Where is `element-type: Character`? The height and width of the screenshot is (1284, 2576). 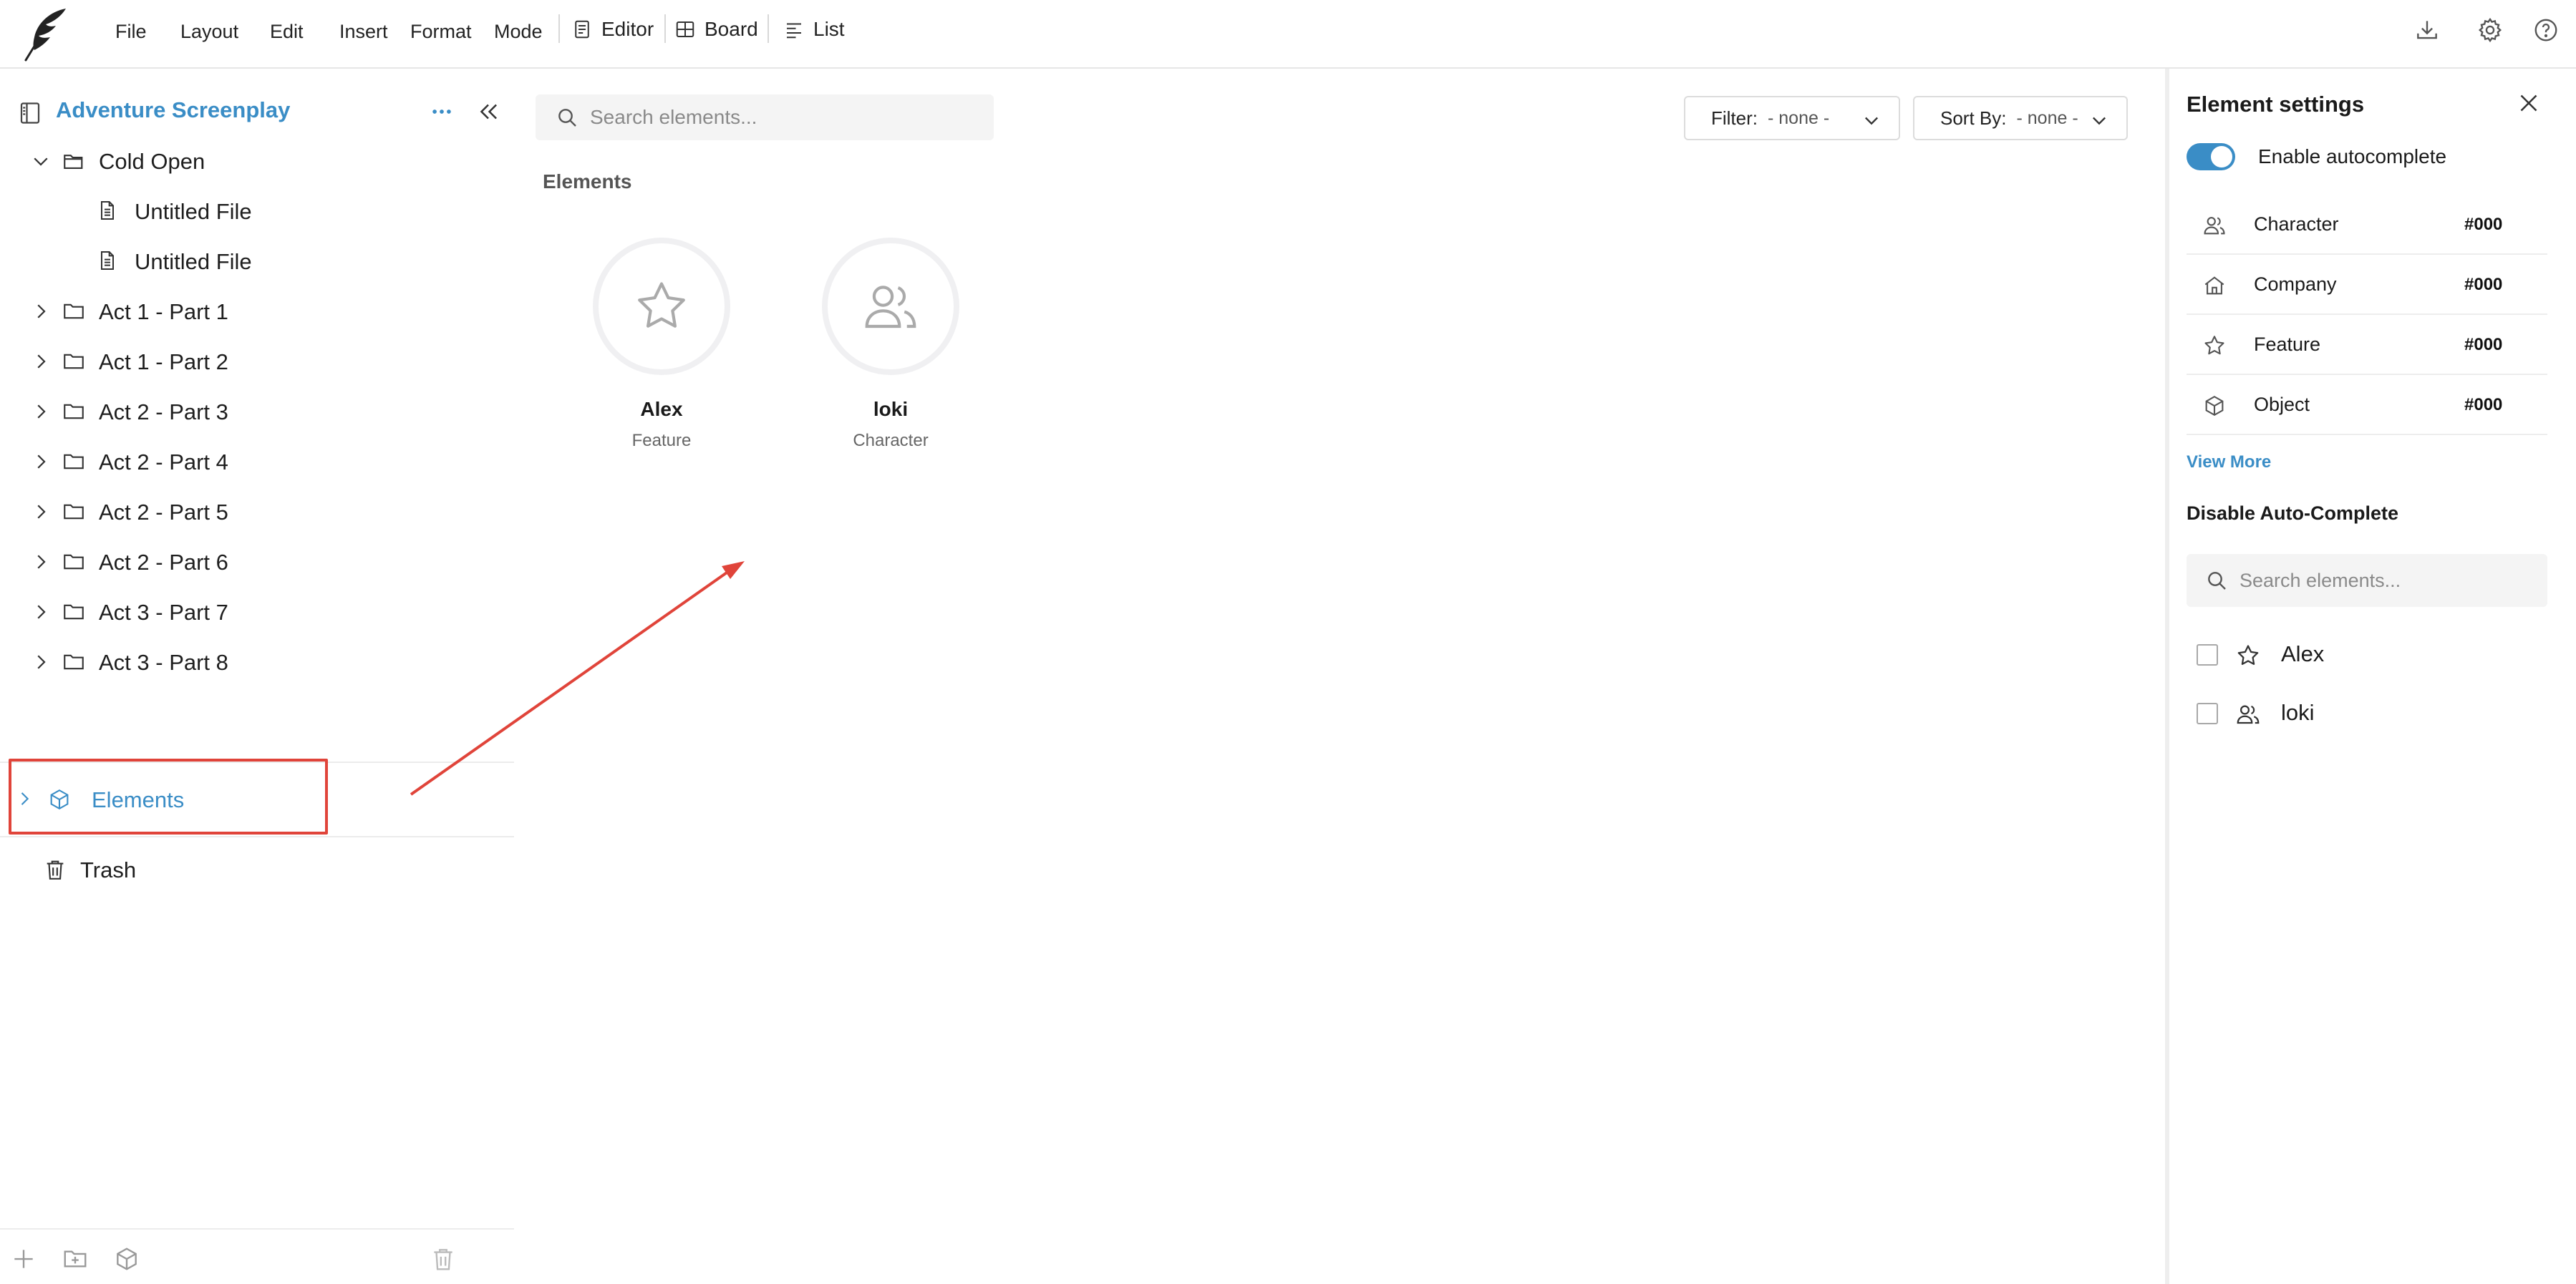
element-type: Character is located at coordinates (891, 440).